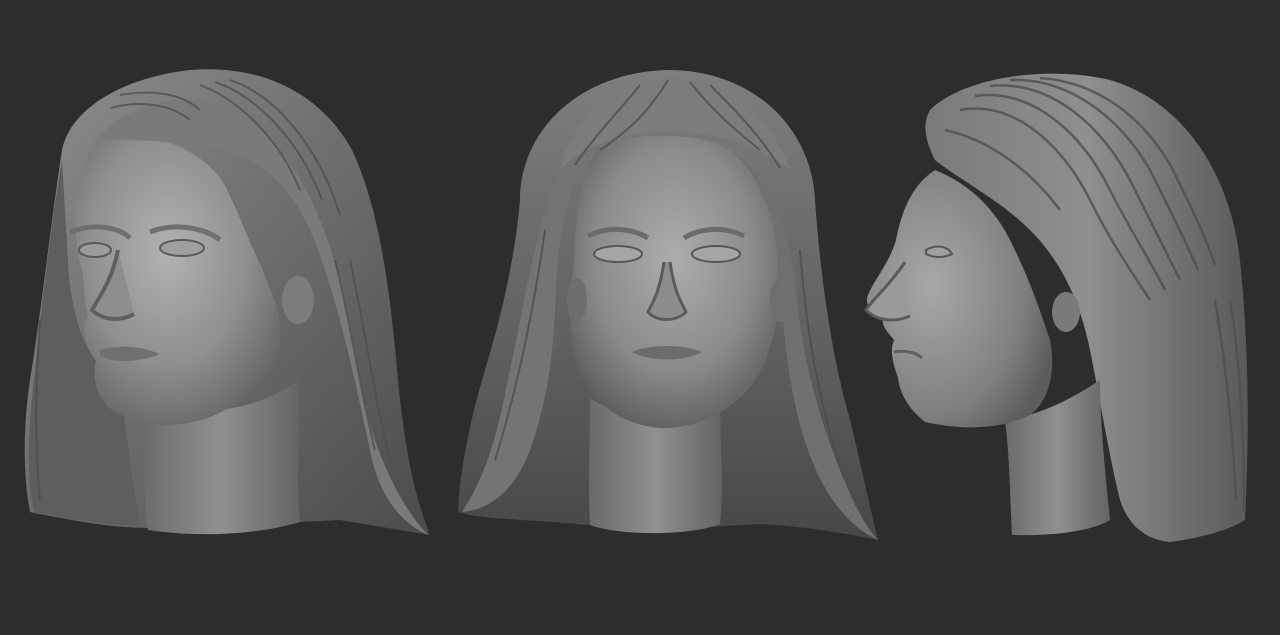  I want to click on ear-left, so click(577, 300).